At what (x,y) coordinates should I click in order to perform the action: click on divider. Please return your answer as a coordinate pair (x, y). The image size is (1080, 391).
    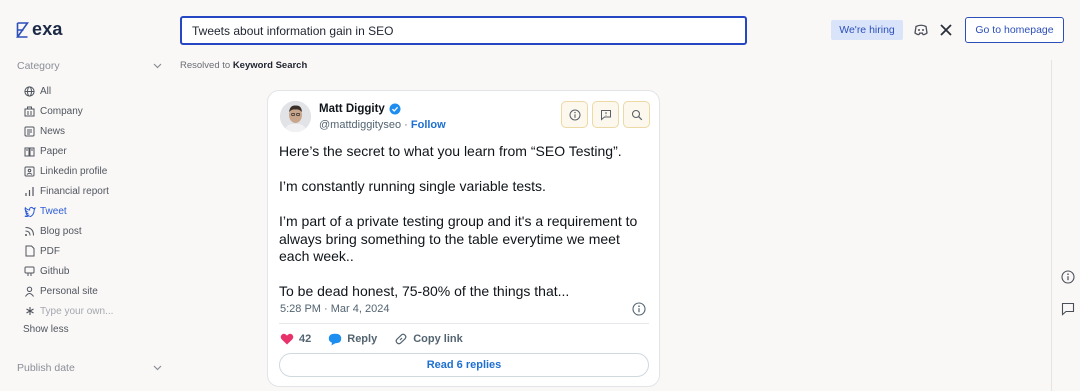
    Looking at the image, I should click on (464, 323).